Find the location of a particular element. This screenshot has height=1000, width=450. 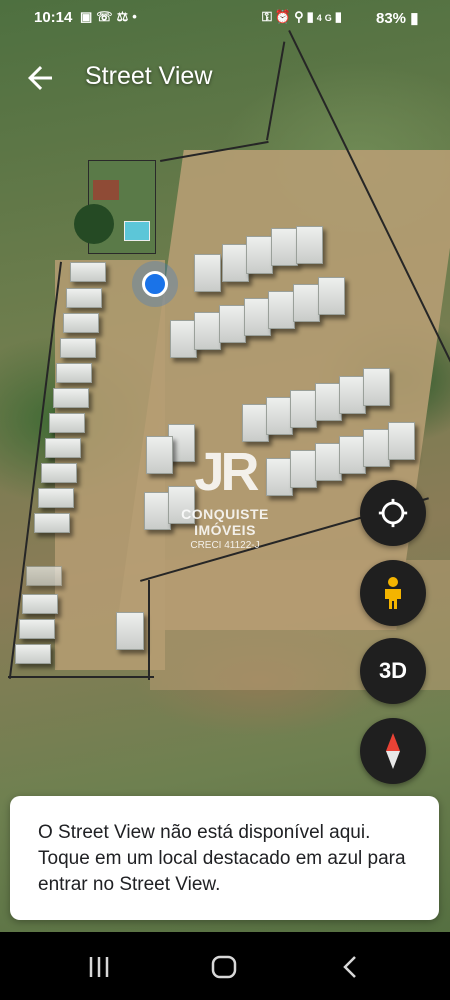

status-time: 10:14 is located at coordinates (53, 17).